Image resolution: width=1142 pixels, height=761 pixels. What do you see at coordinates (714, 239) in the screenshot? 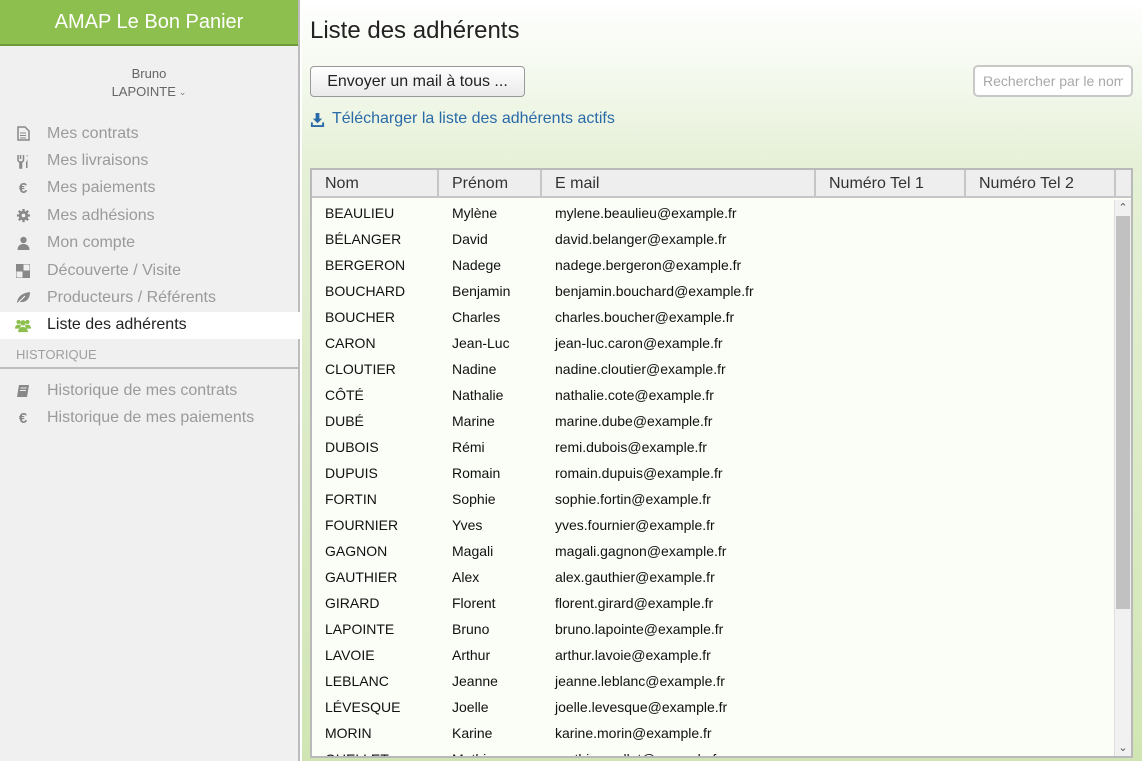
I see `table-row: BÉLANGER David david.belanger@example.fr` at bounding box center [714, 239].